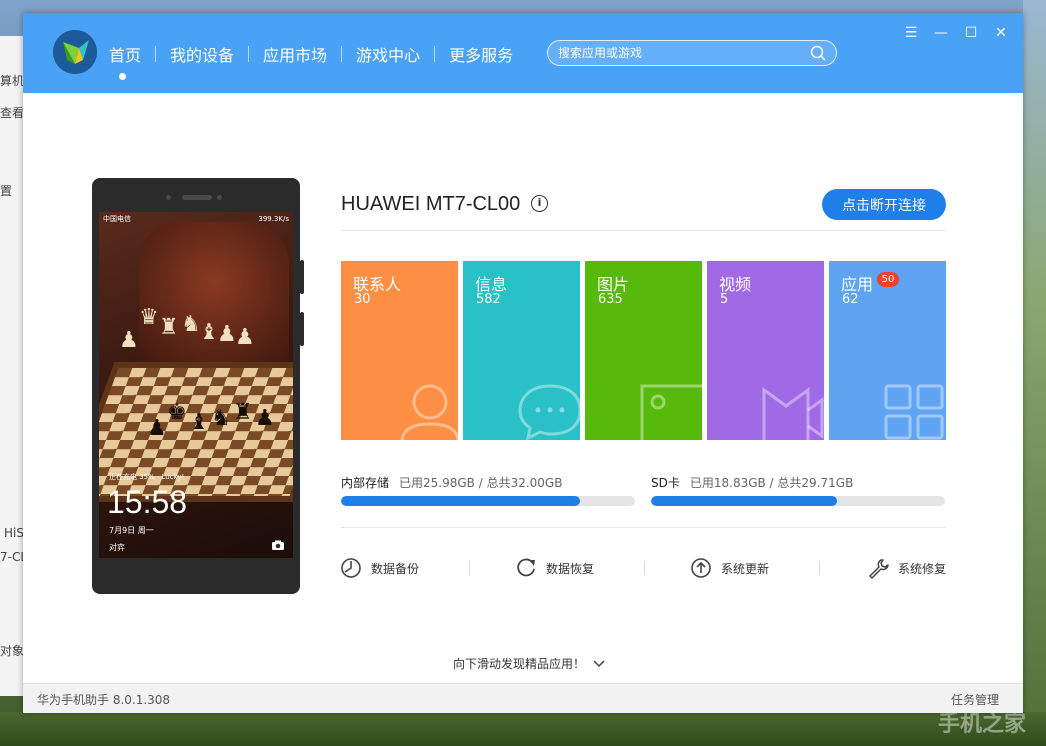  What do you see at coordinates (131, 530) in the screenshot?
I see `lockscreen-date: 7月9日 周一` at bounding box center [131, 530].